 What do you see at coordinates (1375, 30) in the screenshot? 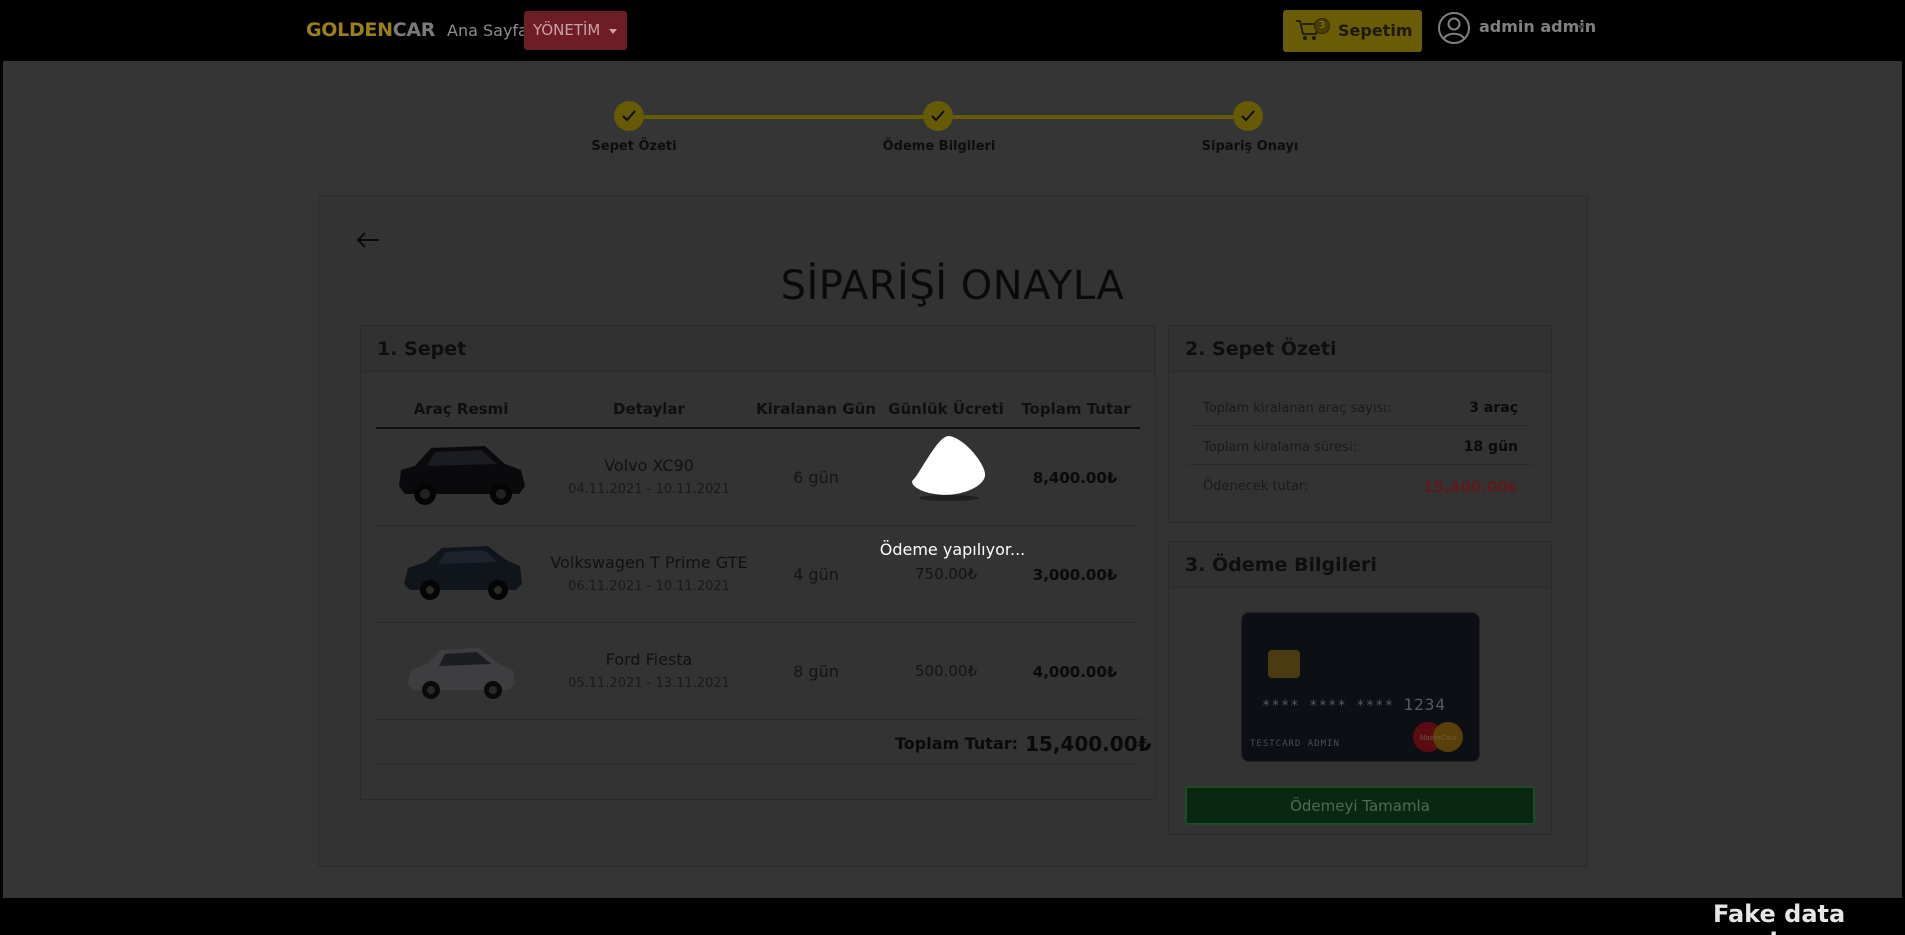
I see `cart-button-label: Sepetim` at bounding box center [1375, 30].